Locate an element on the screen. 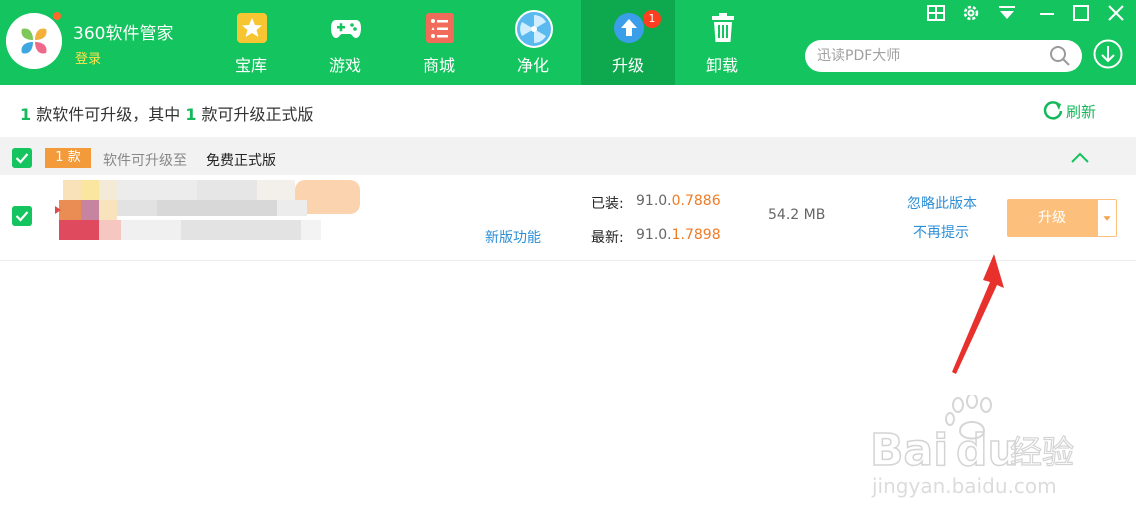 This screenshot has width=1136, height=520. ignore-version-link: 忽略此版本 is located at coordinates (942, 203).